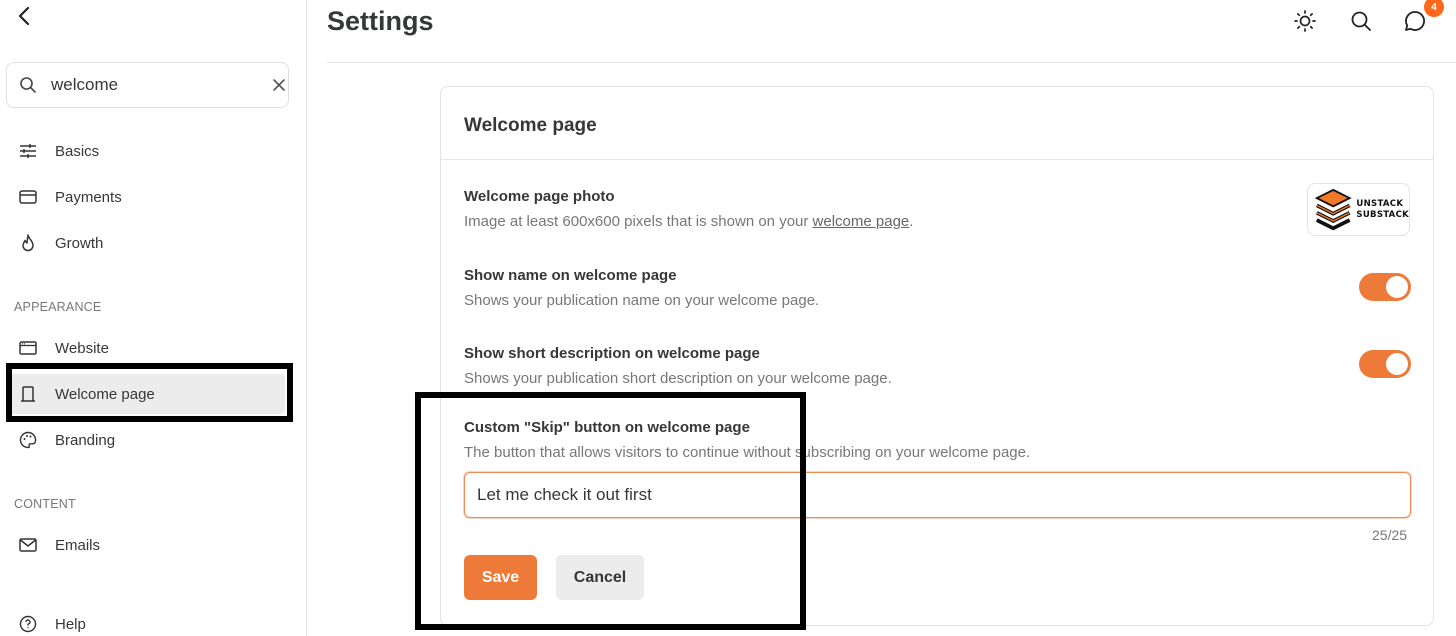  Describe the element at coordinates (77, 151) in the screenshot. I see `sidebar-item-label: Basics` at that location.